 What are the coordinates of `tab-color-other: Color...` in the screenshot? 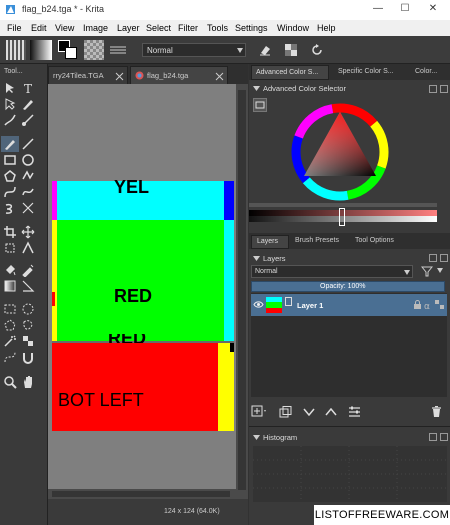 It's located at (430, 72).